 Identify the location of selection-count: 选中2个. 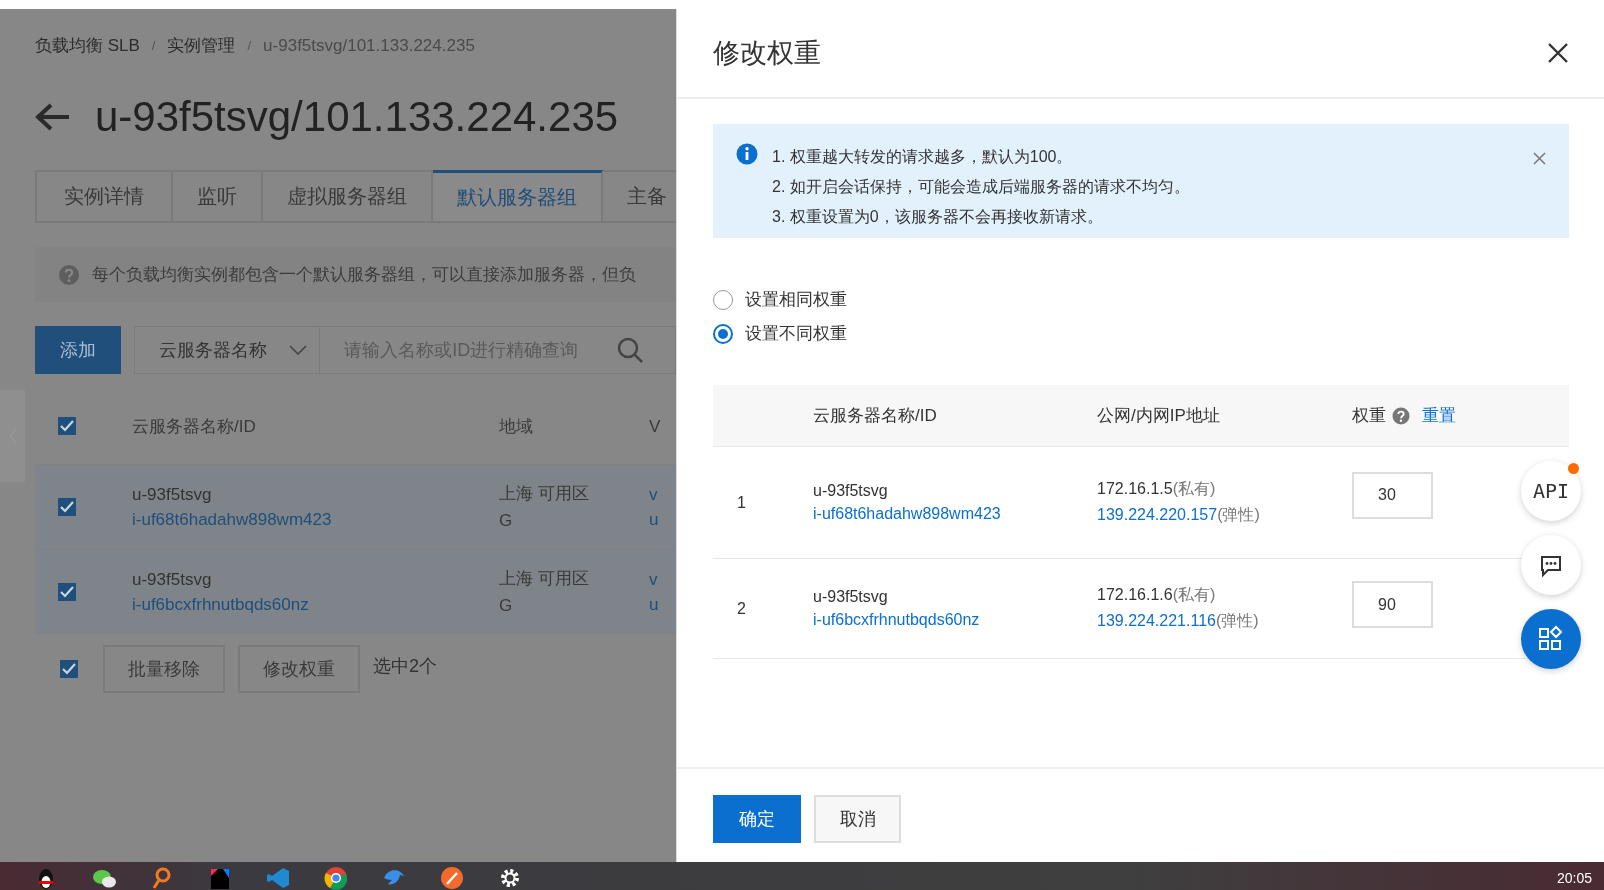
(405, 666).